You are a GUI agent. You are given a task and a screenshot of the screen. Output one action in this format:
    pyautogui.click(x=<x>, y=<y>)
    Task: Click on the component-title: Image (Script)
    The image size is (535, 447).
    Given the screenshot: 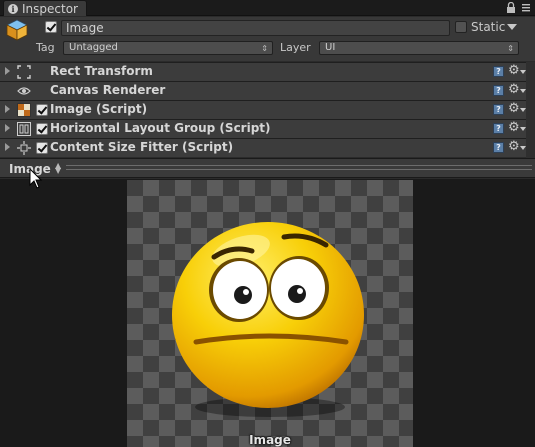 What is the action you would take?
    pyautogui.click(x=99, y=109)
    